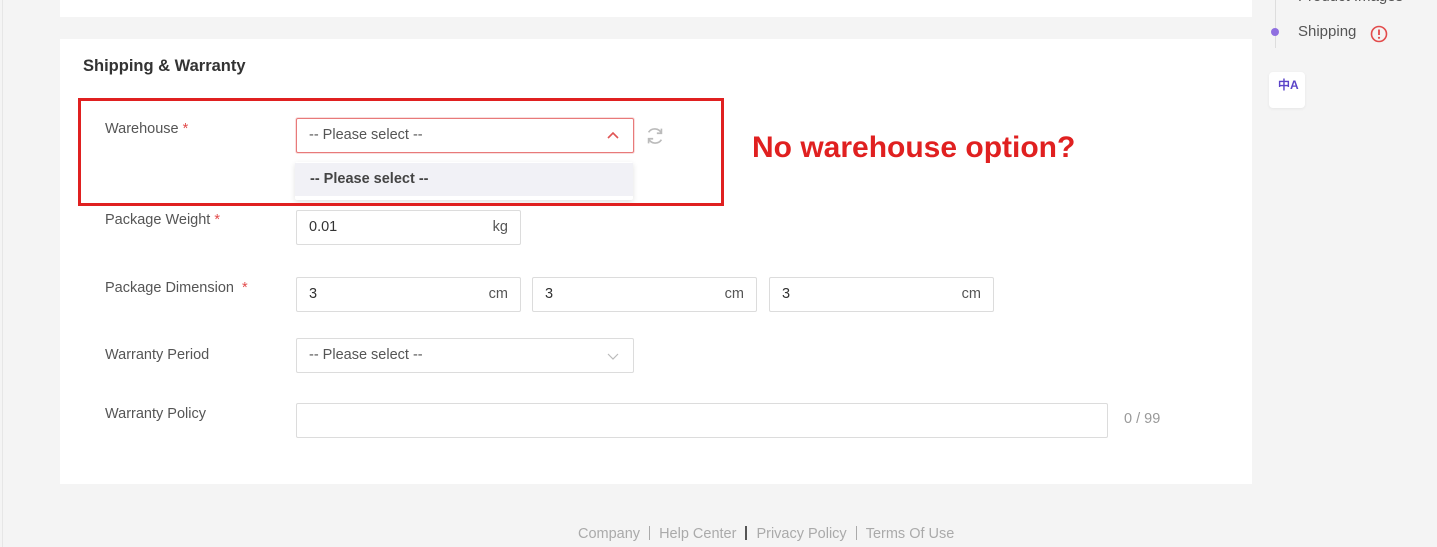 The width and height of the screenshot is (1437, 547). What do you see at coordinates (801, 534) in the screenshot?
I see `footer-link-privacy-policy: Privacy Policy` at bounding box center [801, 534].